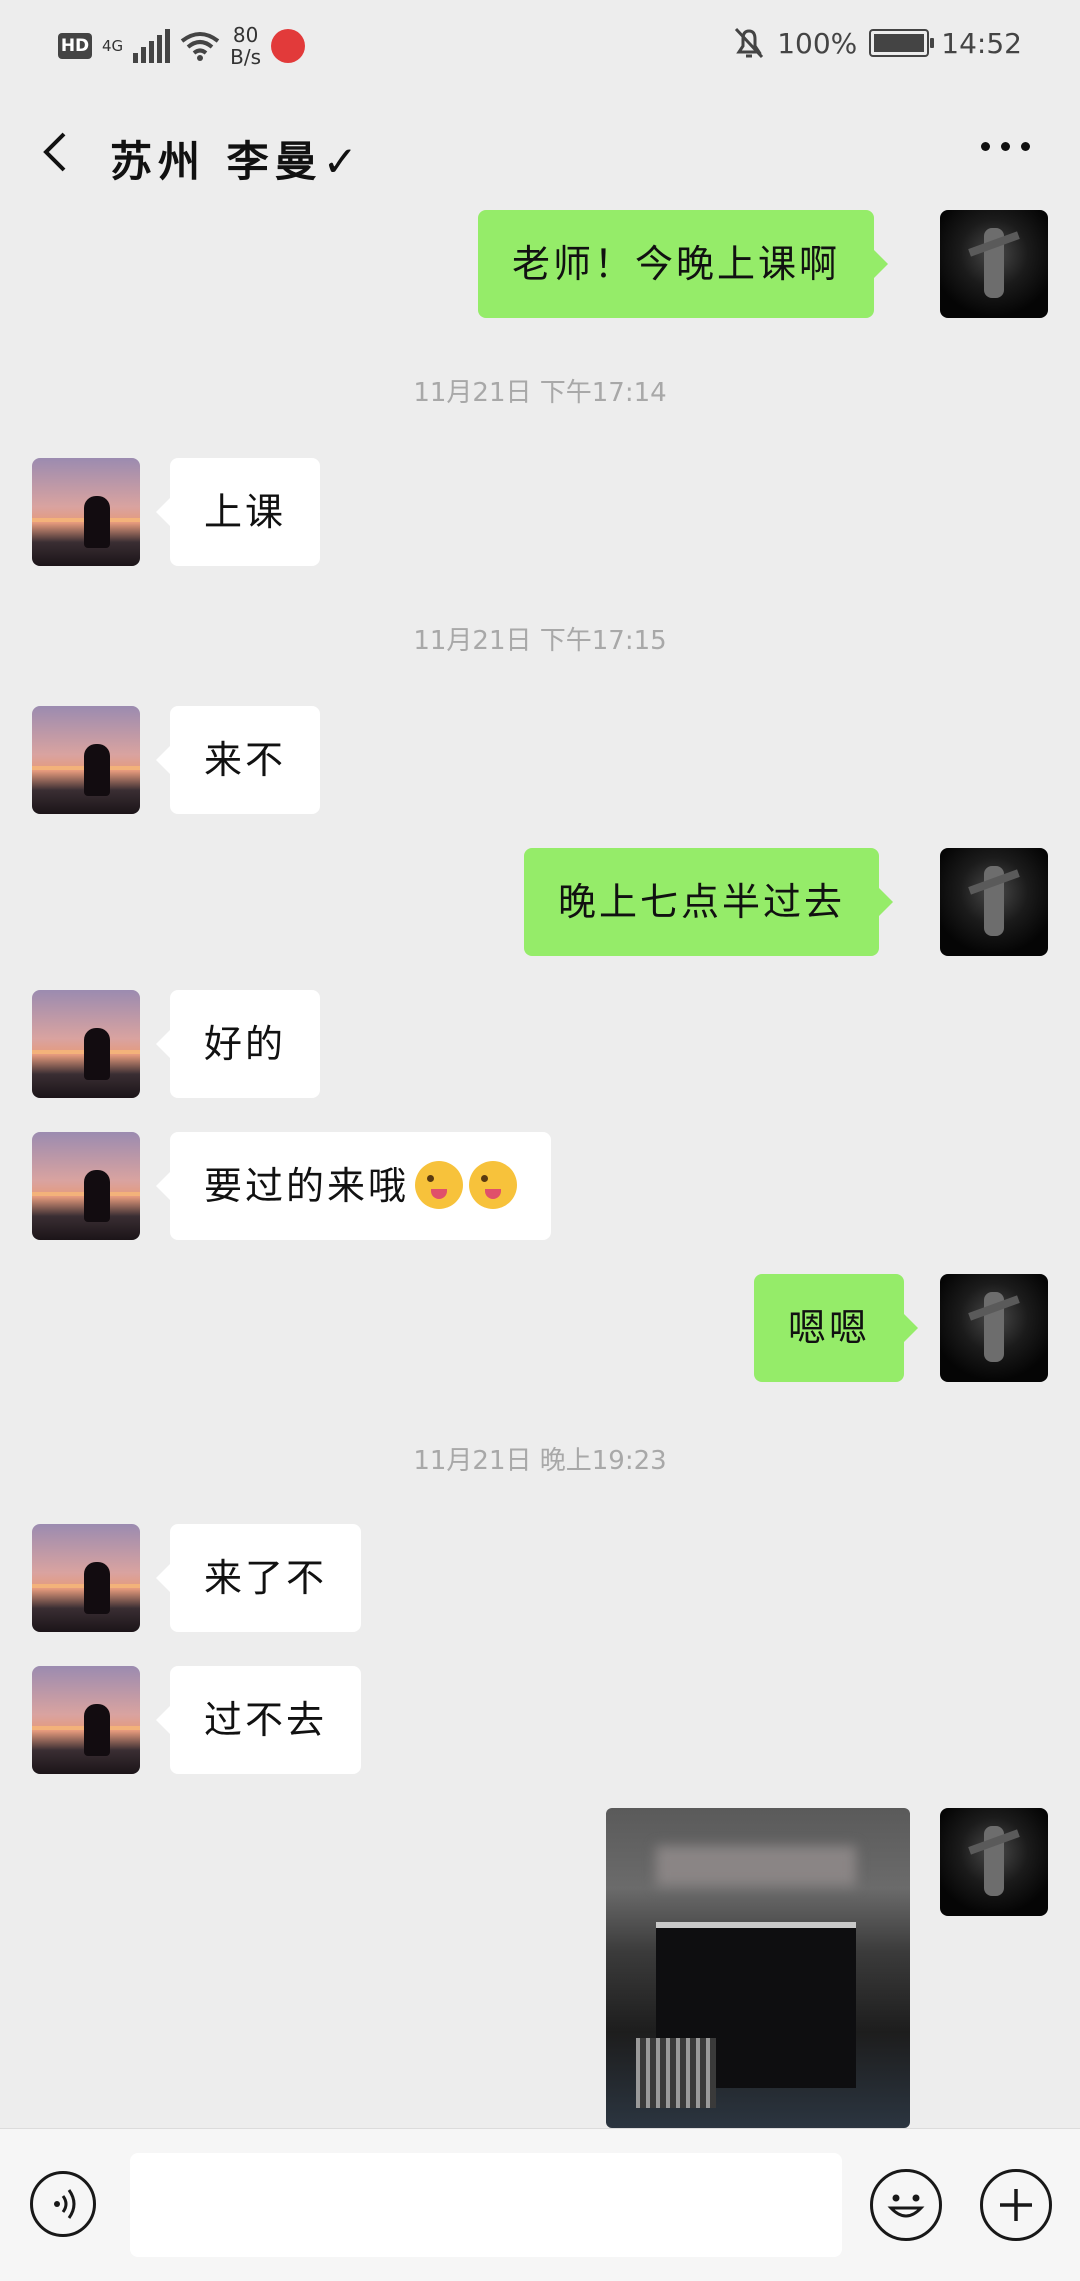 This screenshot has height=2281, width=1080. I want to click on timestamp: 11月21日 下午17:14, so click(540, 393).